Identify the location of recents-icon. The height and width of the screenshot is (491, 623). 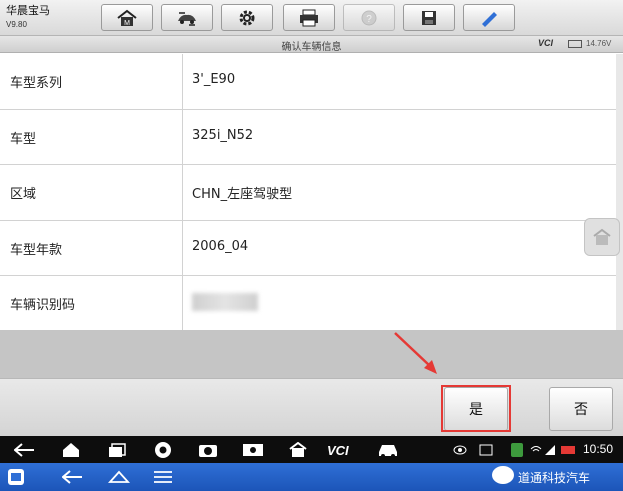
(117, 449).